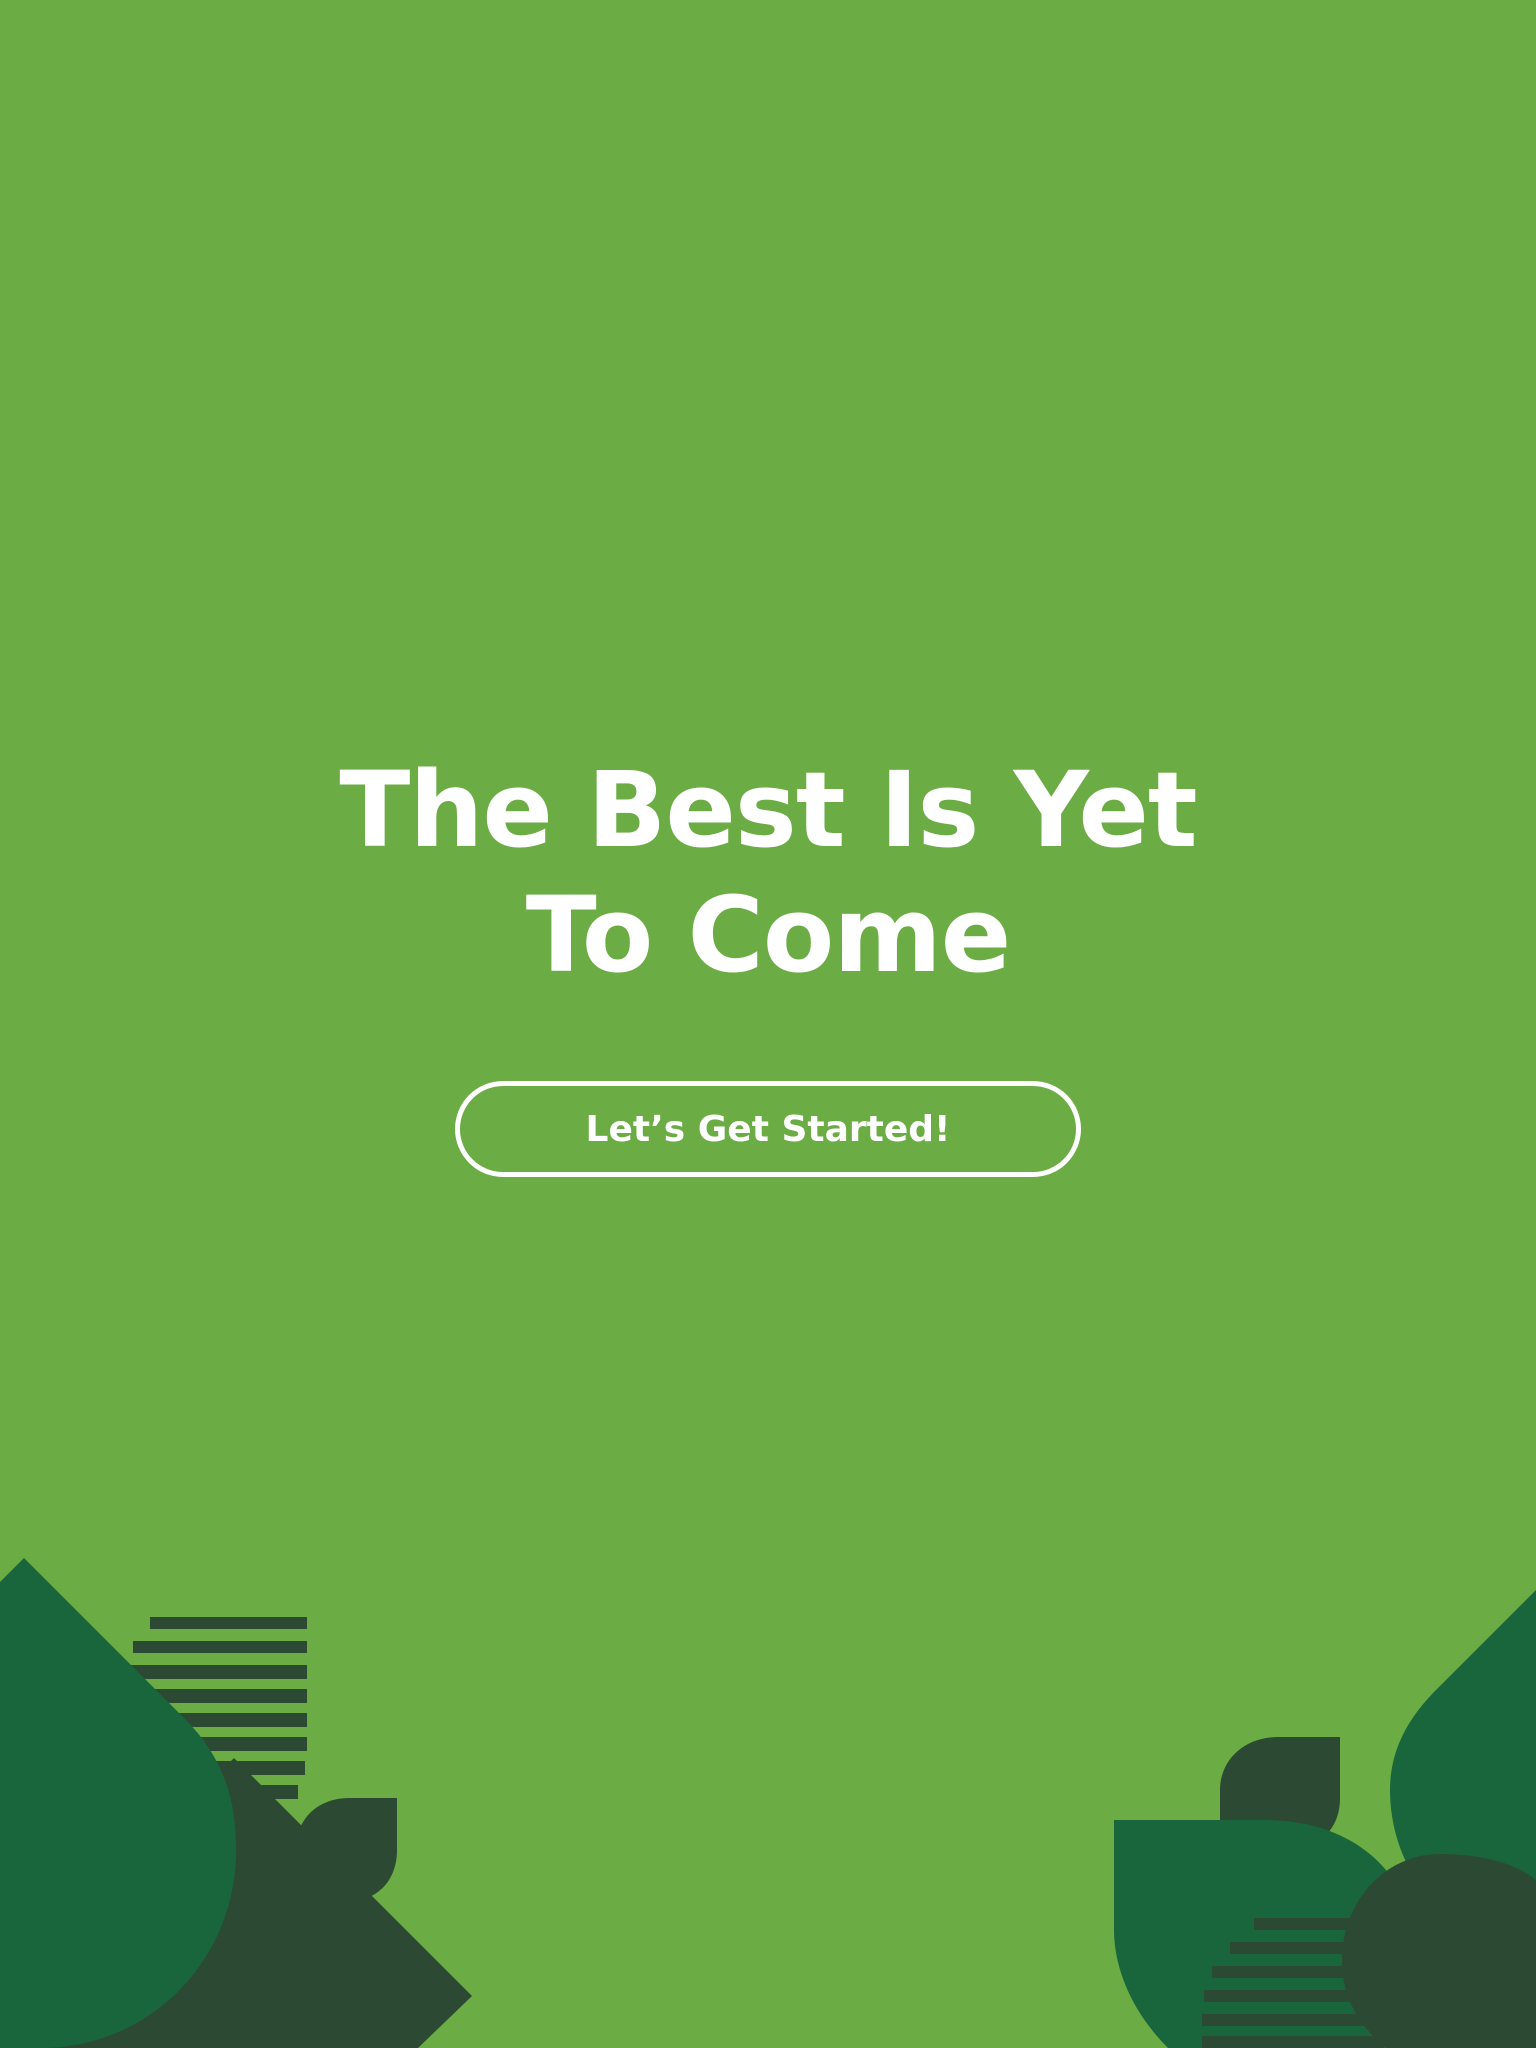  What do you see at coordinates (346, 1850) in the screenshot?
I see `small-leaf-shape` at bounding box center [346, 1850].